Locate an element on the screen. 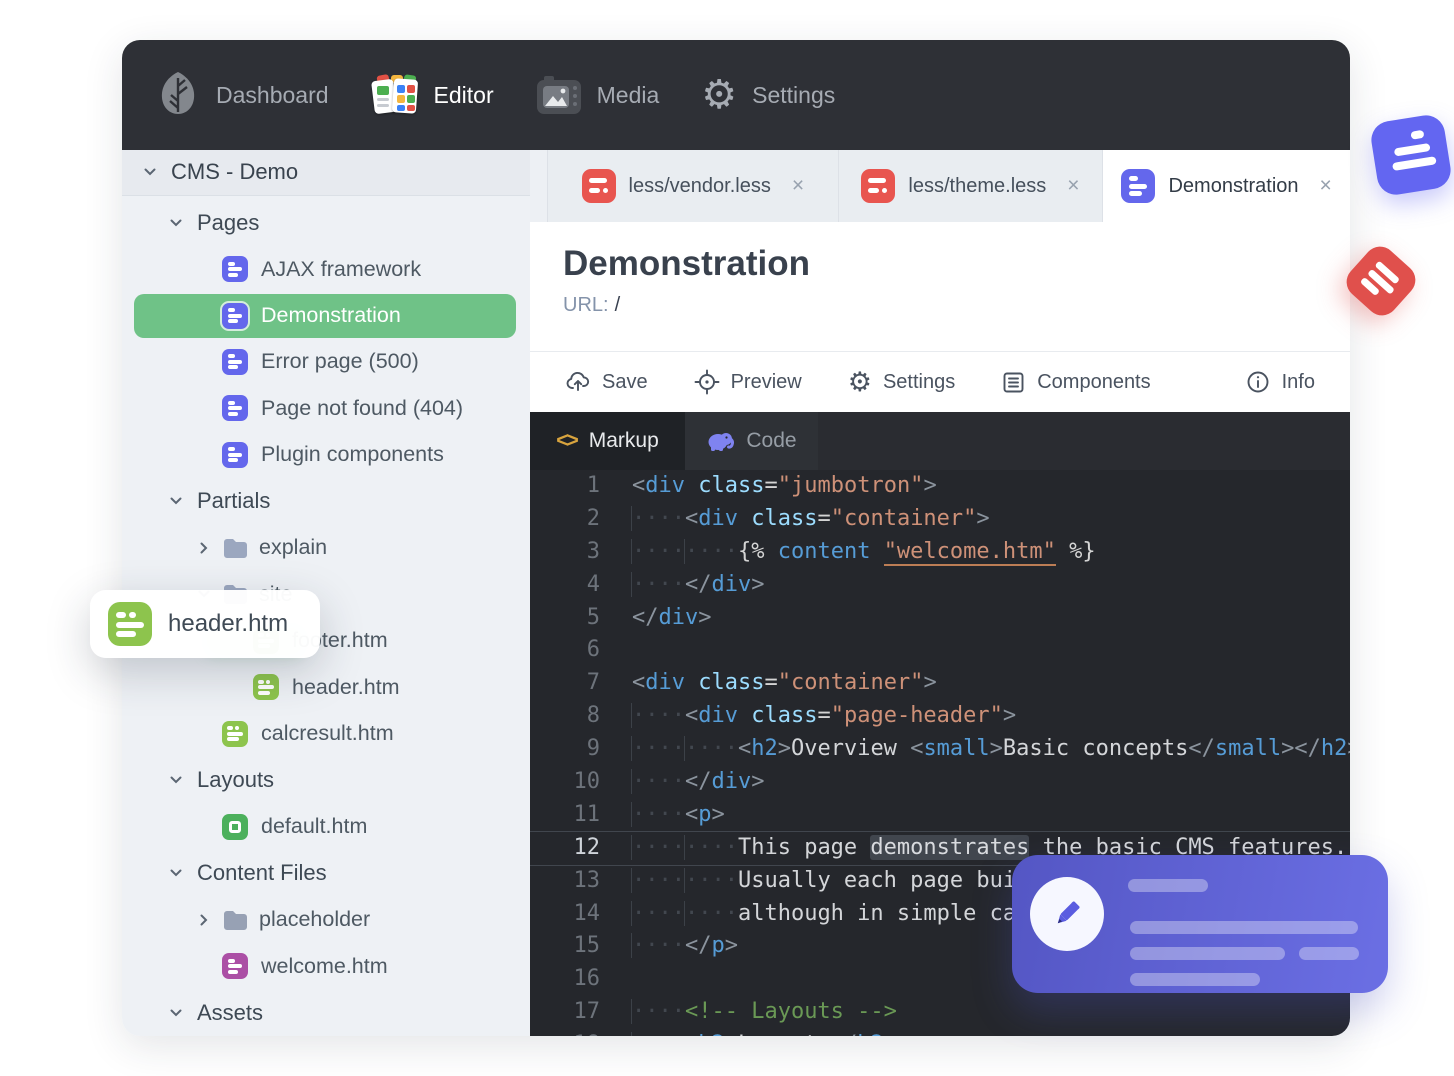  october-leaf-logo is located at coordinates (178, 95).